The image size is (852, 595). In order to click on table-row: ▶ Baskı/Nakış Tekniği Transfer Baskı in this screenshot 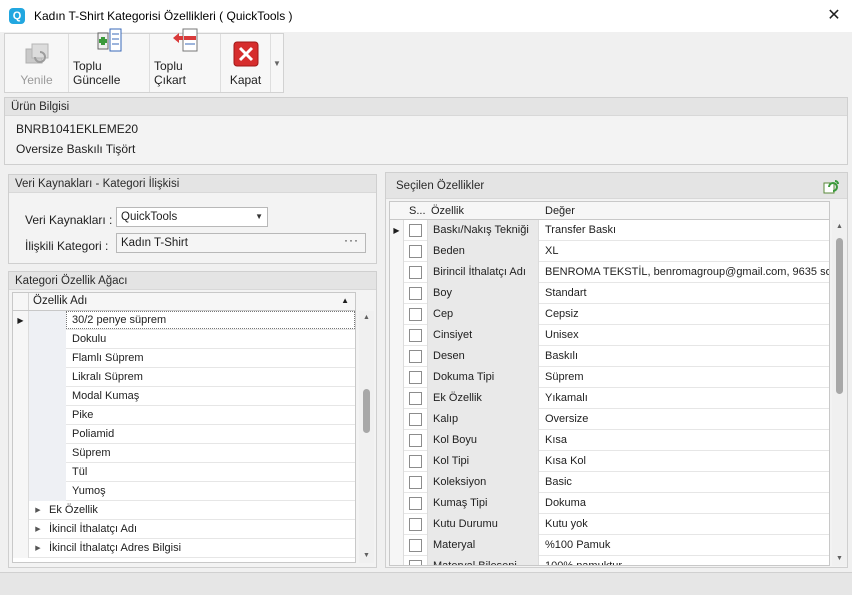, I will do `click(609, 230)`.